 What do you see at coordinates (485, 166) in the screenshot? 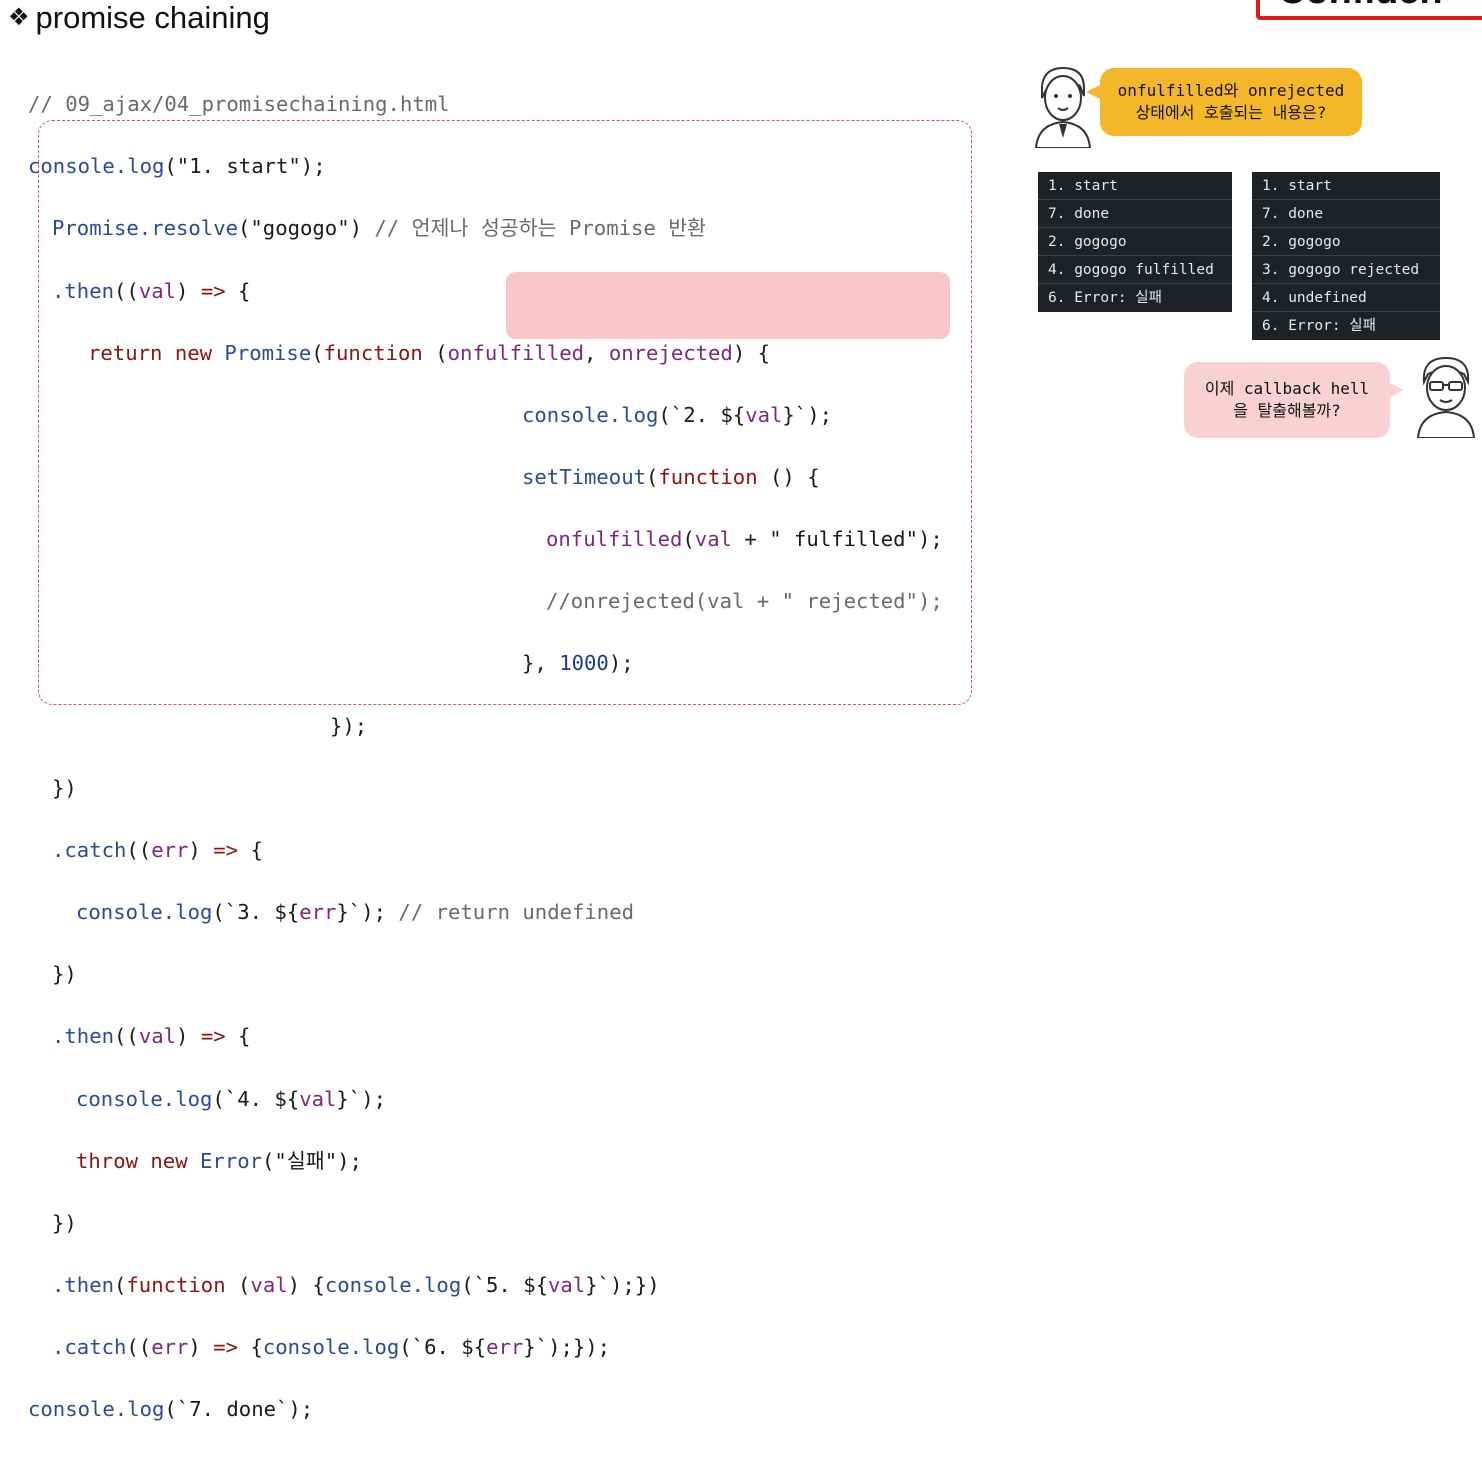
I see `code-line-2: console.log("1. start");` at bounding box center [485, 166].